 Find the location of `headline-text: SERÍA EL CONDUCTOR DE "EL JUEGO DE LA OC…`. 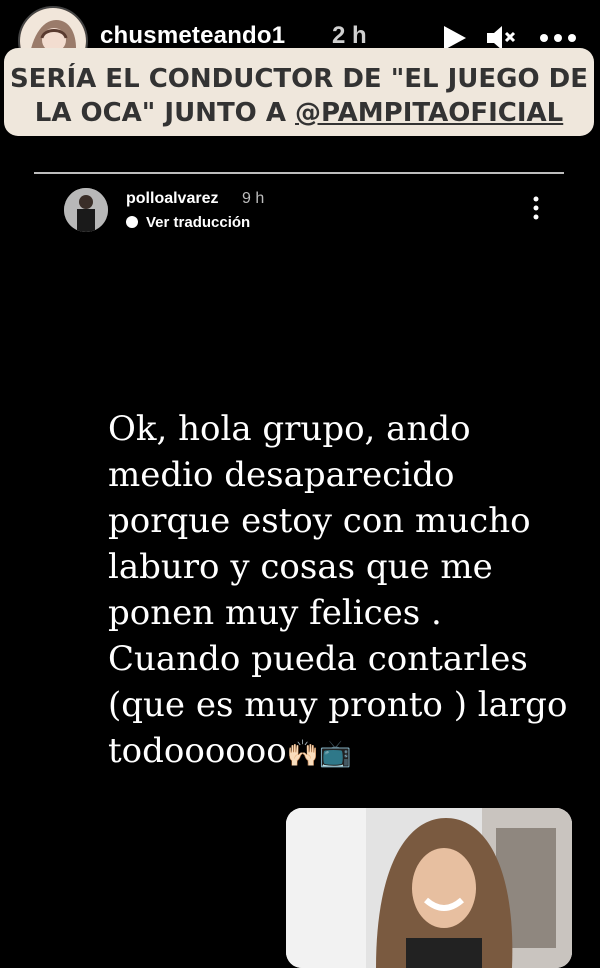

headline-text: SERÍA EL CONDUCTOR DE "EL JUEGO DE LA OC… is located at coordinates (299, 96).